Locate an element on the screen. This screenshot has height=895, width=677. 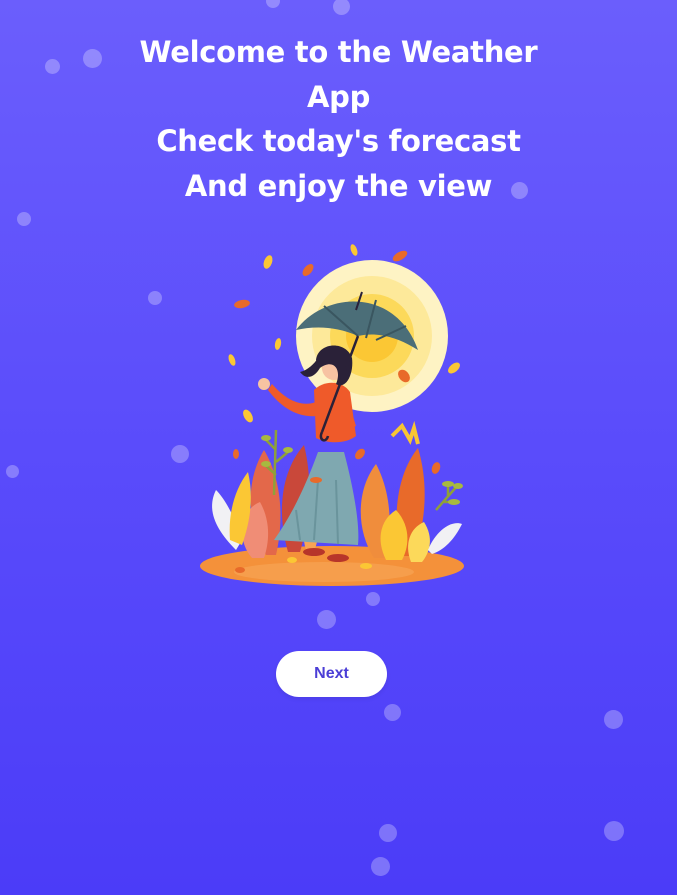
welcome-line: And enjoy the view is located at coordinates (338, 185).